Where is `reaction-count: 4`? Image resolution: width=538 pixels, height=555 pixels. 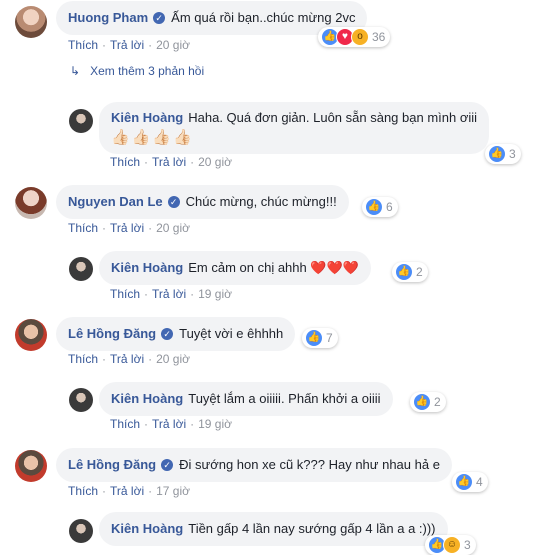
reaction-count: 4 is located at coordinates (479, 482).